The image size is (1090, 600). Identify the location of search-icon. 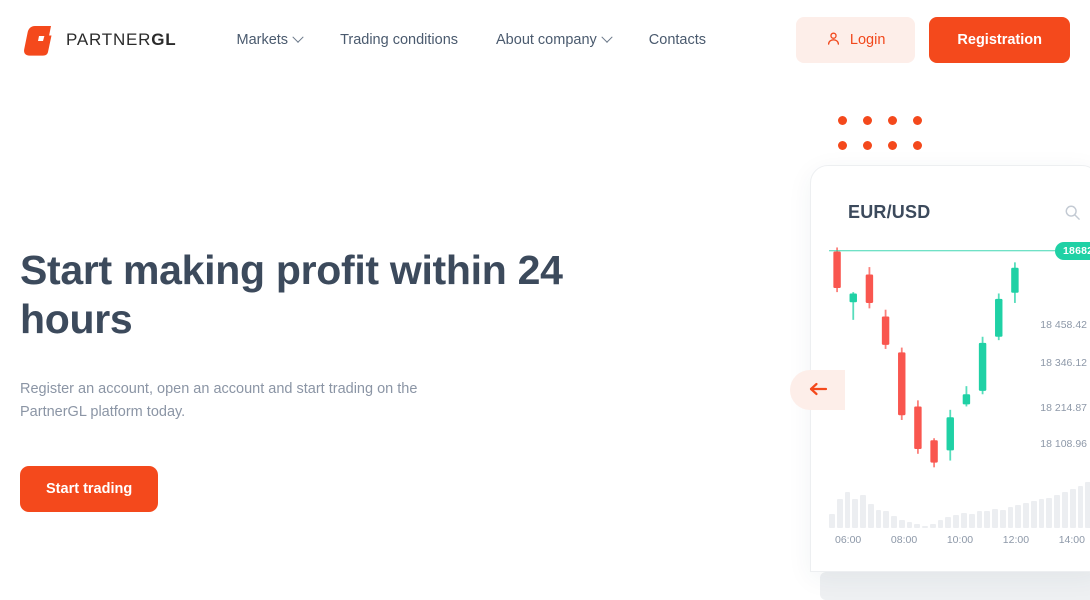
(1072, 215).